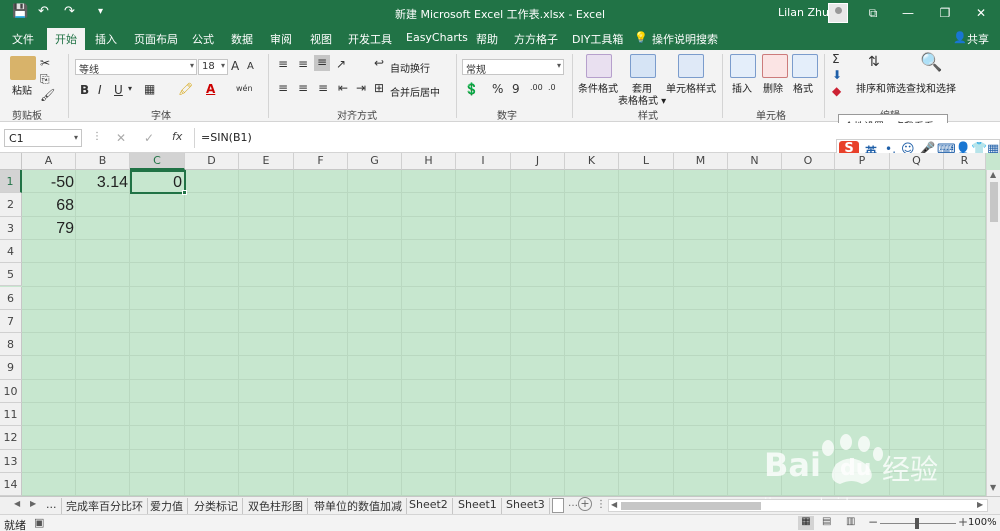 Image resolution: width=1000 pixels, height=531 pixels. I want to click on wrap-text-icon: ↩, so click(379, 63).